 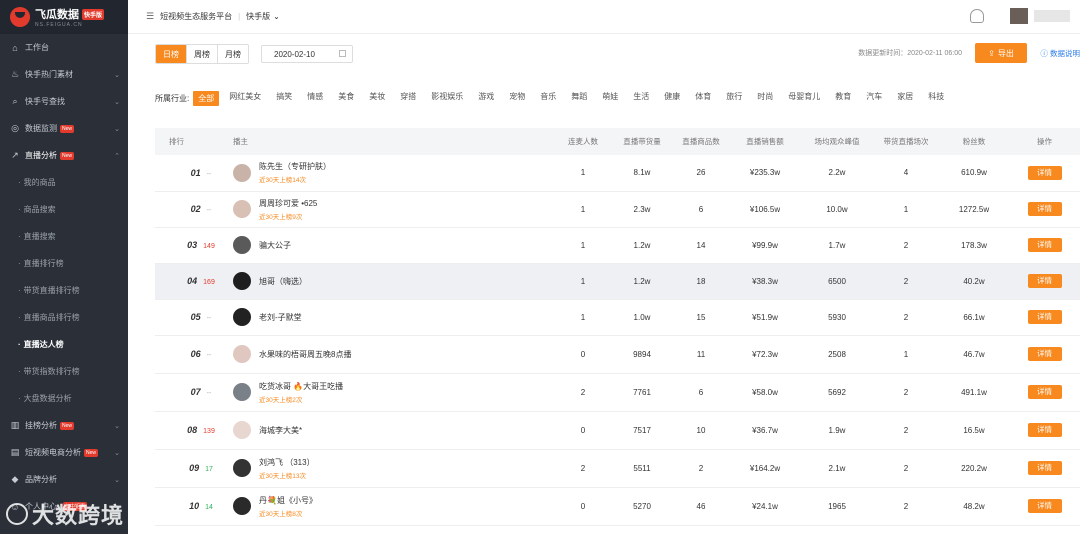 I want to click on anchor-info: 周周珍可爱 •625 近30天上榜9次, so click(x=394, y=209).